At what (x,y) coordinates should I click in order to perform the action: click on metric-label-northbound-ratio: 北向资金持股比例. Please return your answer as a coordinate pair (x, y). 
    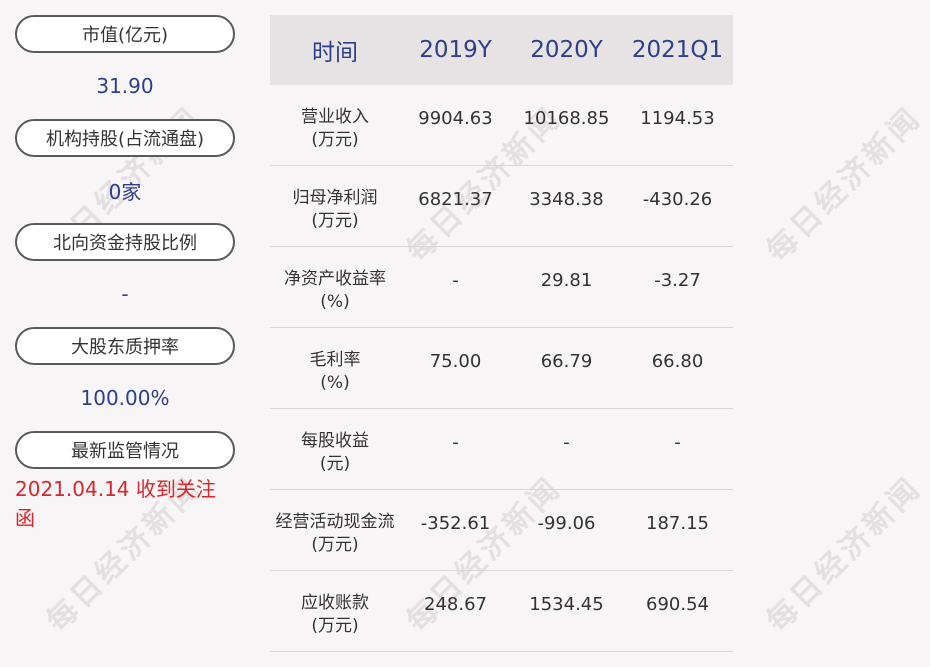
    Looking at the image, I should click on (125, 242).